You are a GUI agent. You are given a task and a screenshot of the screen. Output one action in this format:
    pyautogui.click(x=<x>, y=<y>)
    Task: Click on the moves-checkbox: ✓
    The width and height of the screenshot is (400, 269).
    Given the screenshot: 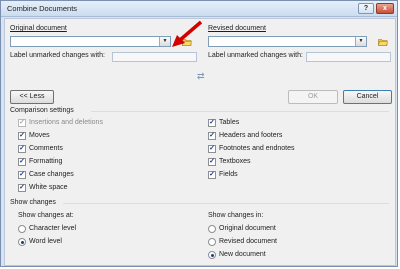 What is the action you would take?
    pyautogui.click(x=22, y=136)
    